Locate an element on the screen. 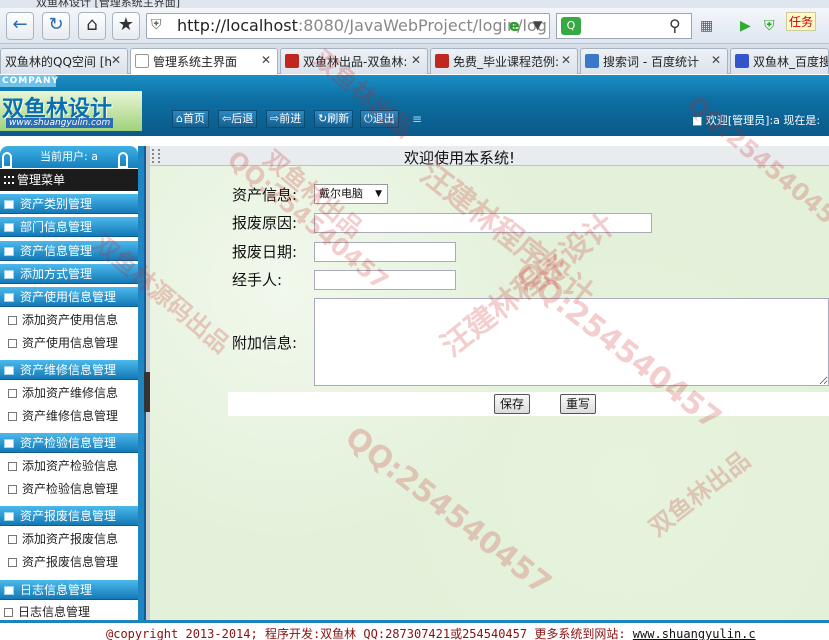 The image size is (829, 640). menu-item-label: 添加资产检验信息 is located at coordinates (70, 466).